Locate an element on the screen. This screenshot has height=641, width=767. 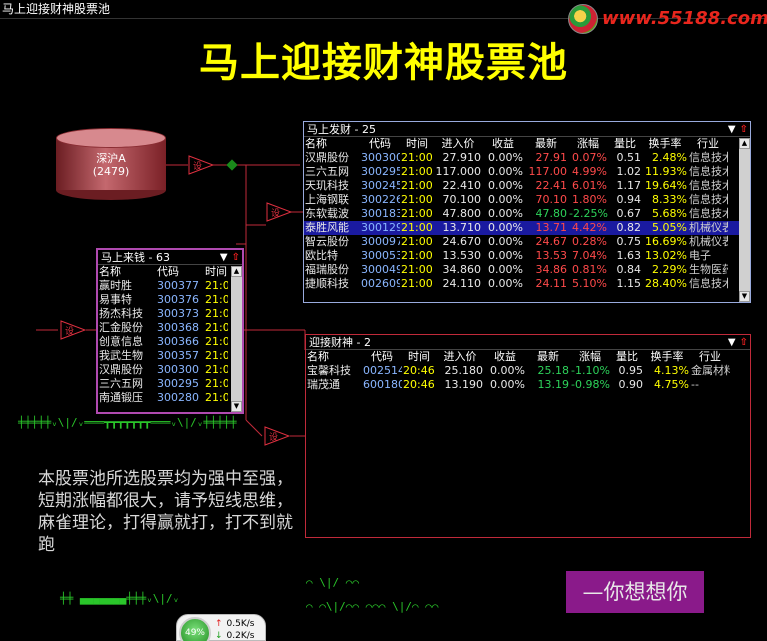
volume-ratio: 0.94 is located at coordinates (629, 199).